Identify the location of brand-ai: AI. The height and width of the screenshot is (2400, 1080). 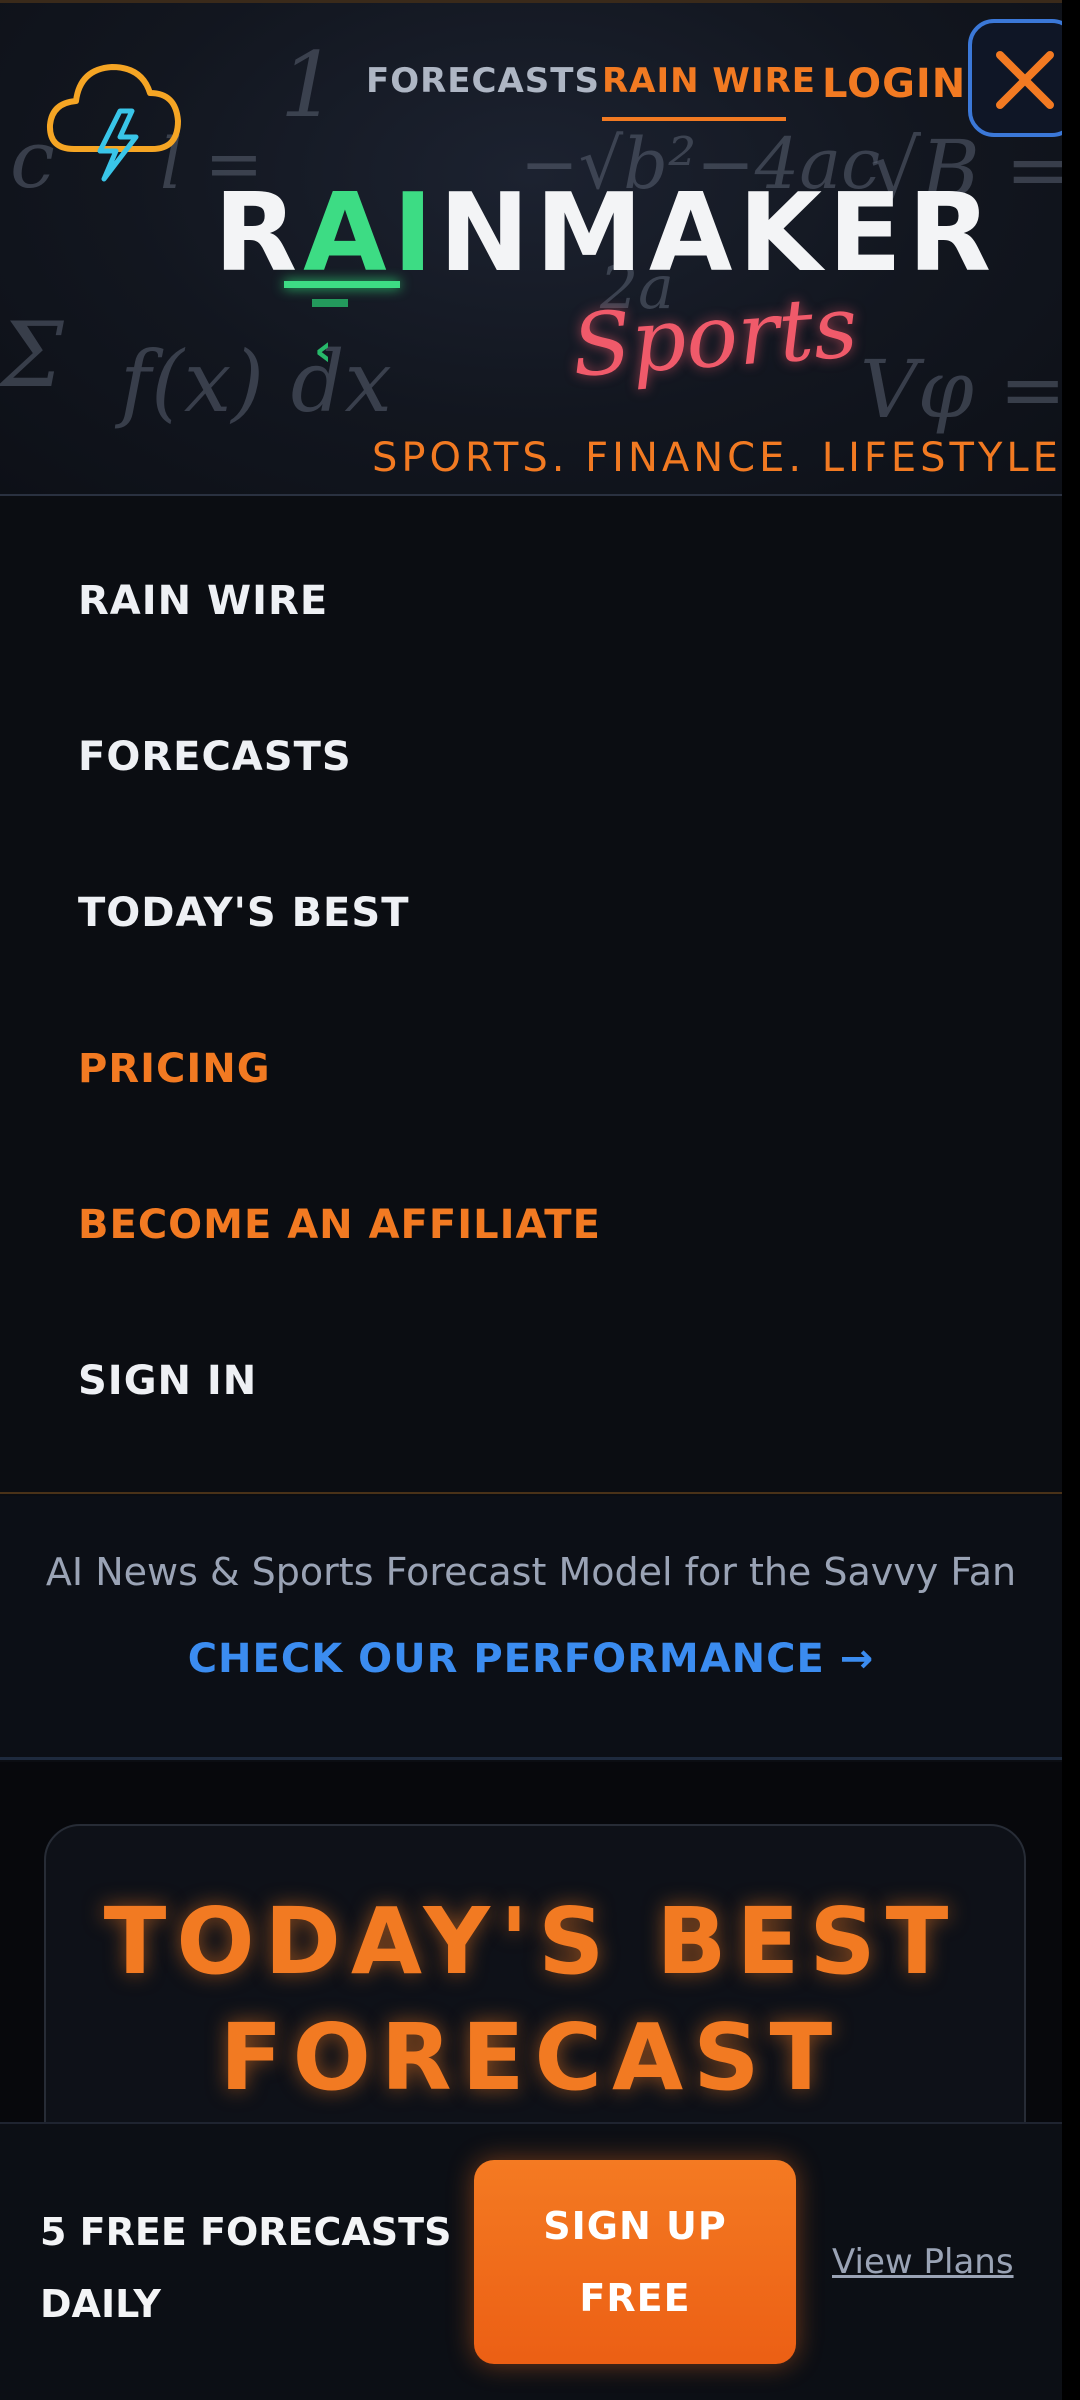
(371, 233).